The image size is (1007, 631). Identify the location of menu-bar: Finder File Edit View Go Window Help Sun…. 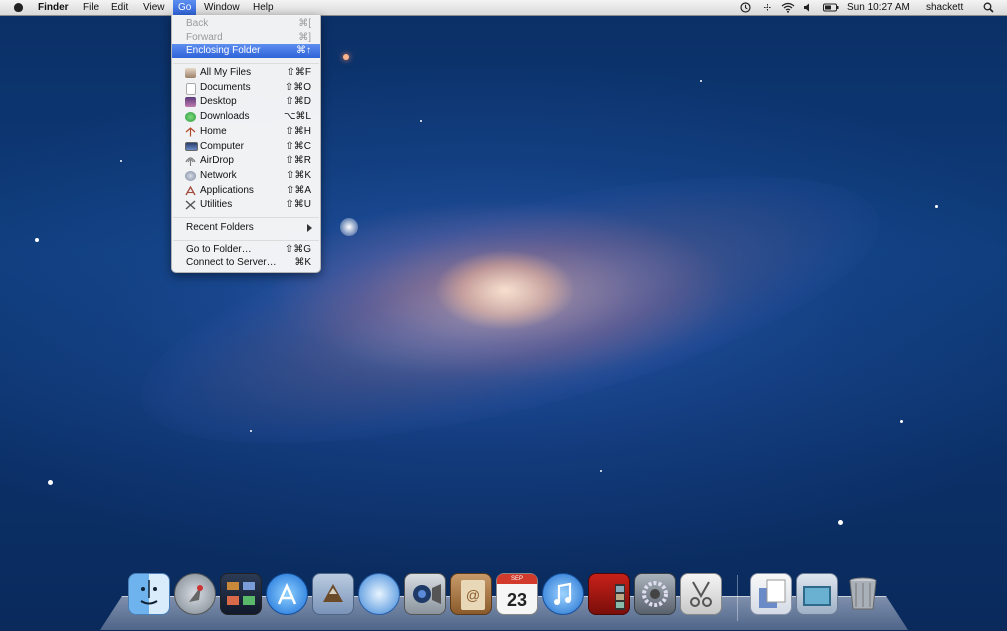
(503, 8).